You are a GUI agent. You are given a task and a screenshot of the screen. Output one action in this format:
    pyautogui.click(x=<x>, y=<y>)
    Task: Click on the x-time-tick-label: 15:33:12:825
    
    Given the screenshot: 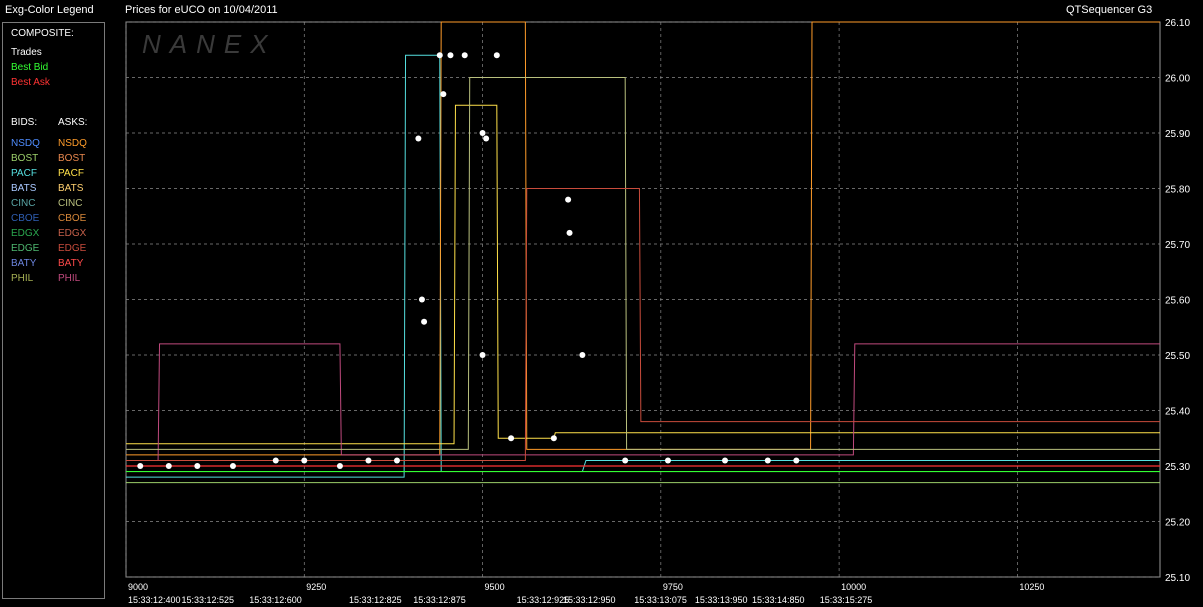 What is the action you would take?
    pyautogui.click(x=375, y=600)
    